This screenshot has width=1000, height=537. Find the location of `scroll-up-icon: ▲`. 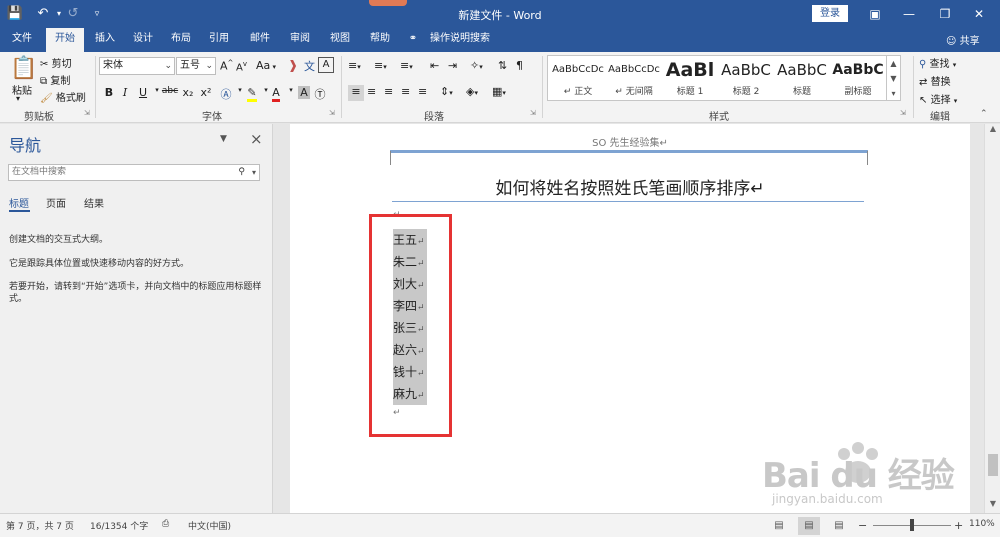

scroll-up-icon: ▲ is located at coordinates (992, 131).